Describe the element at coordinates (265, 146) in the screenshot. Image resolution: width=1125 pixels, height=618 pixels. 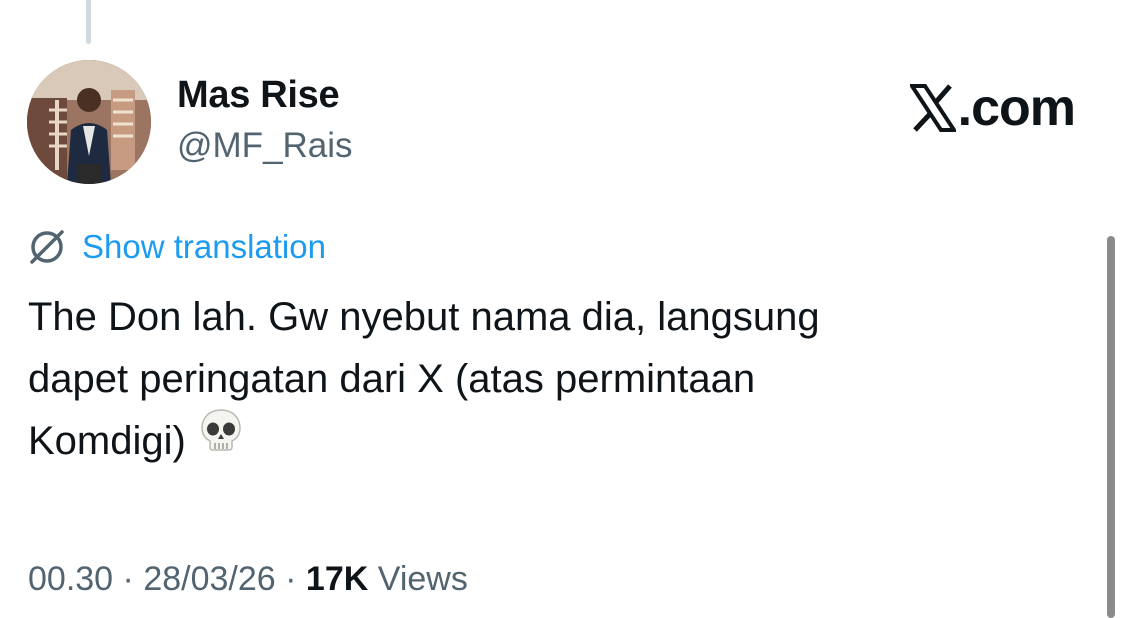
I see `author-handle: @MF_Rais` at that location.